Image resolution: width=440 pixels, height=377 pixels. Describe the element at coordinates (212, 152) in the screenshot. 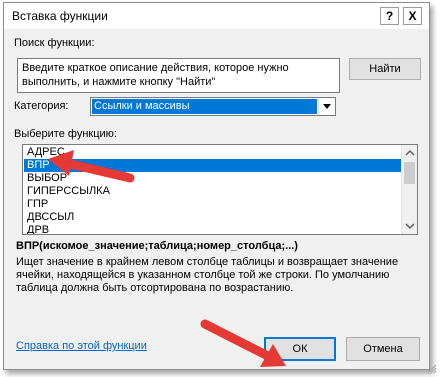

I see `list-item: АДРЕС` at that location.